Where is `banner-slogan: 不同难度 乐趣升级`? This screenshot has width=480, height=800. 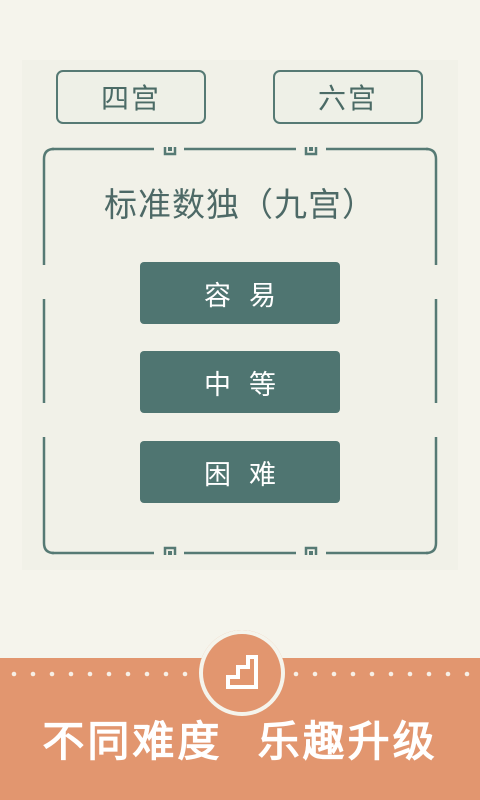 banner-slogan: 不同难度 乐趣升级 is located at coordinates (240, 741).